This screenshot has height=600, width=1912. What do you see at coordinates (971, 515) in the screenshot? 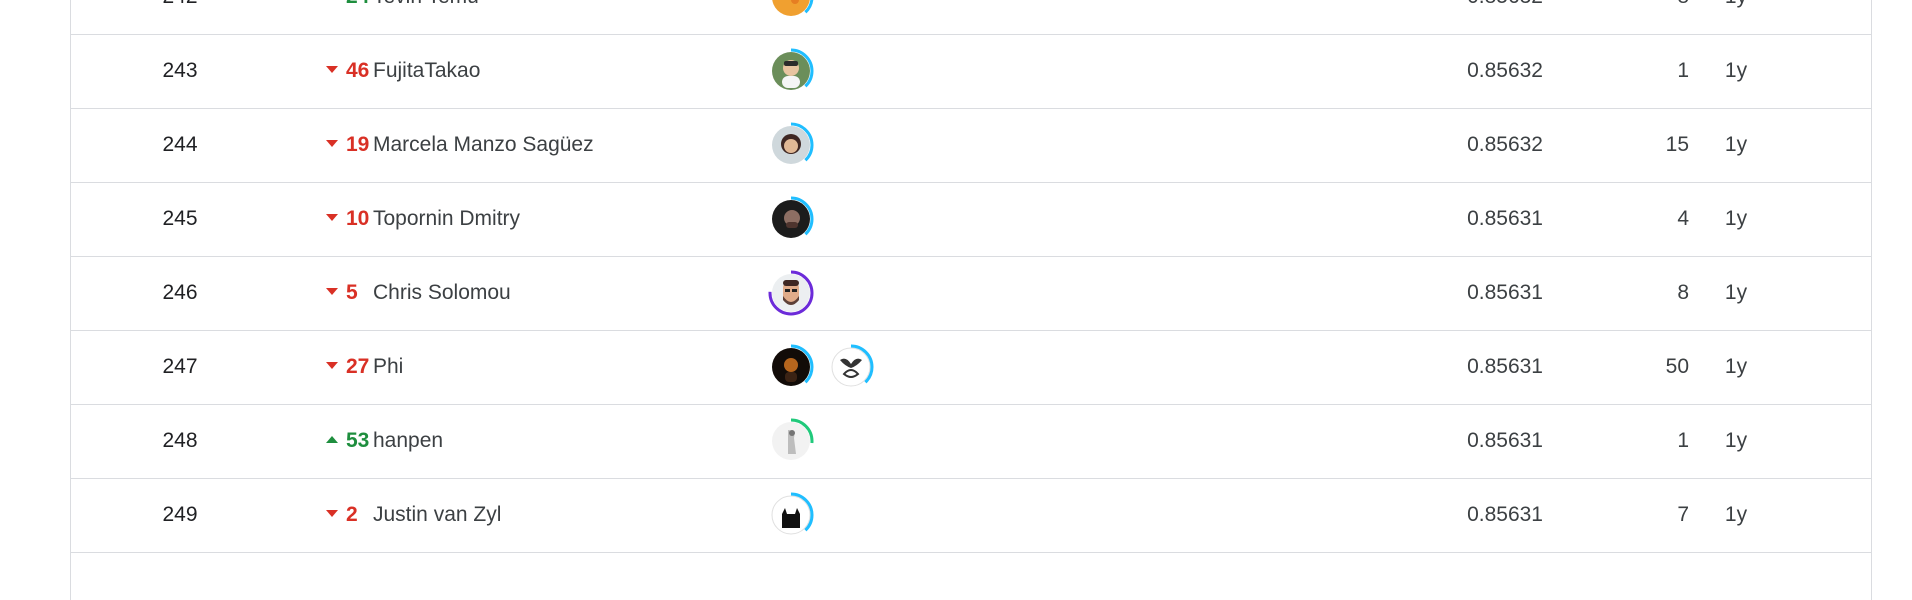
I see `table-row: 249 2 Justin van Zyl 0.85631 7 1y` at bounding box center [971, 515].